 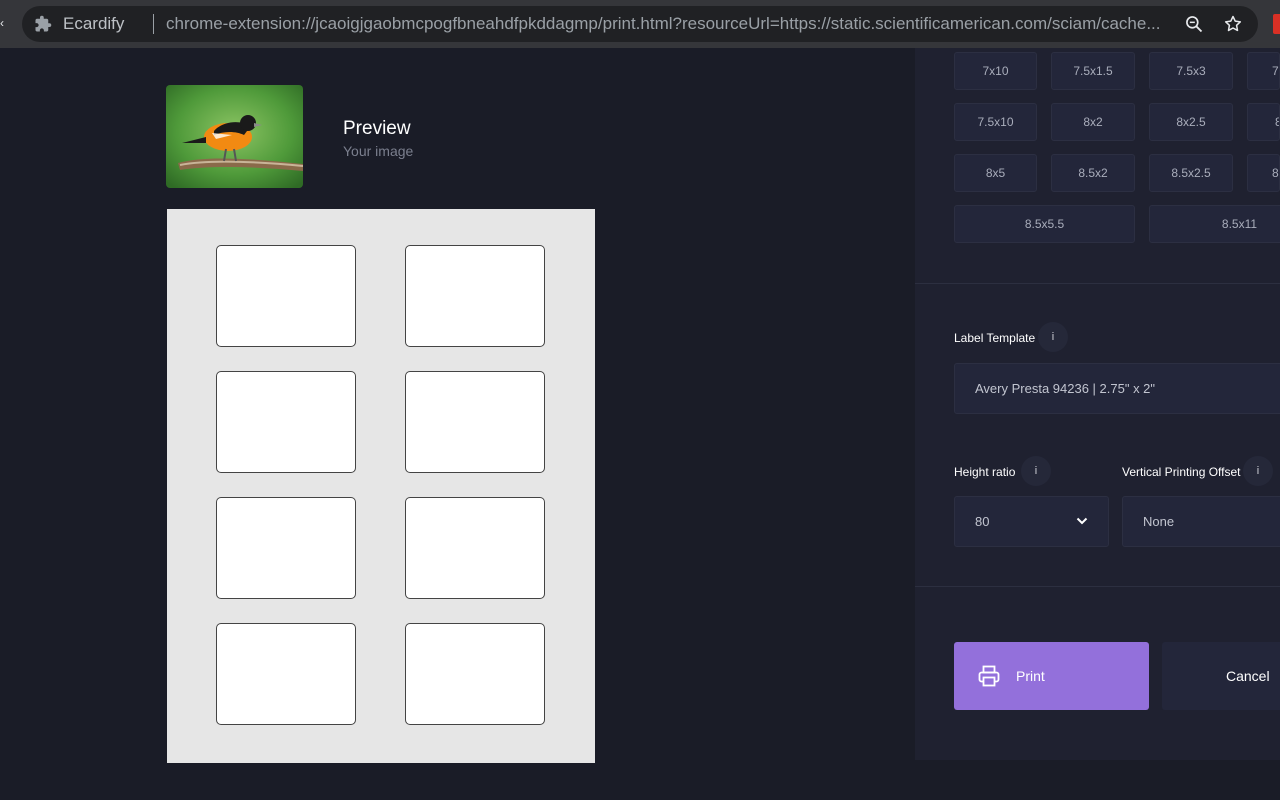 What do you see at coordinates (1051, 676) in the screenshot?
I see `print-button: Print` at bounding box center [1051, 676].